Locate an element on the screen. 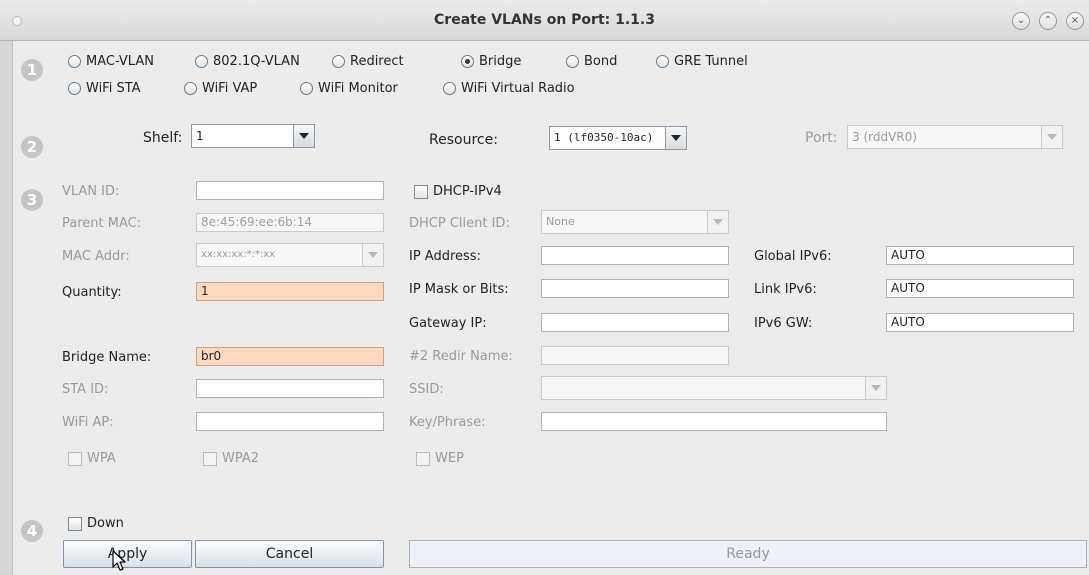 Image resolution: width=1089 pixels, height=575 pixels. dhcp-client-id-select: None is located at coordinates (635, 222).